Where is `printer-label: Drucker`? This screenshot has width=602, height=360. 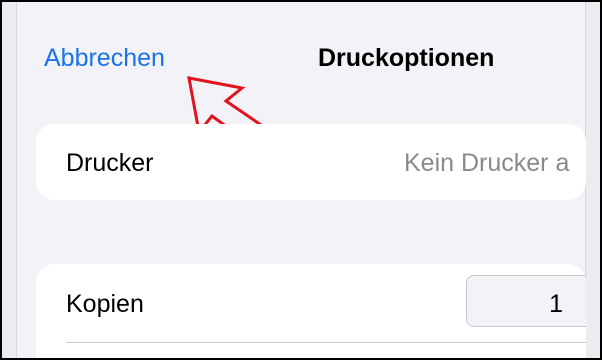
printer-label: Drucker is located at coordinates (110, 163).